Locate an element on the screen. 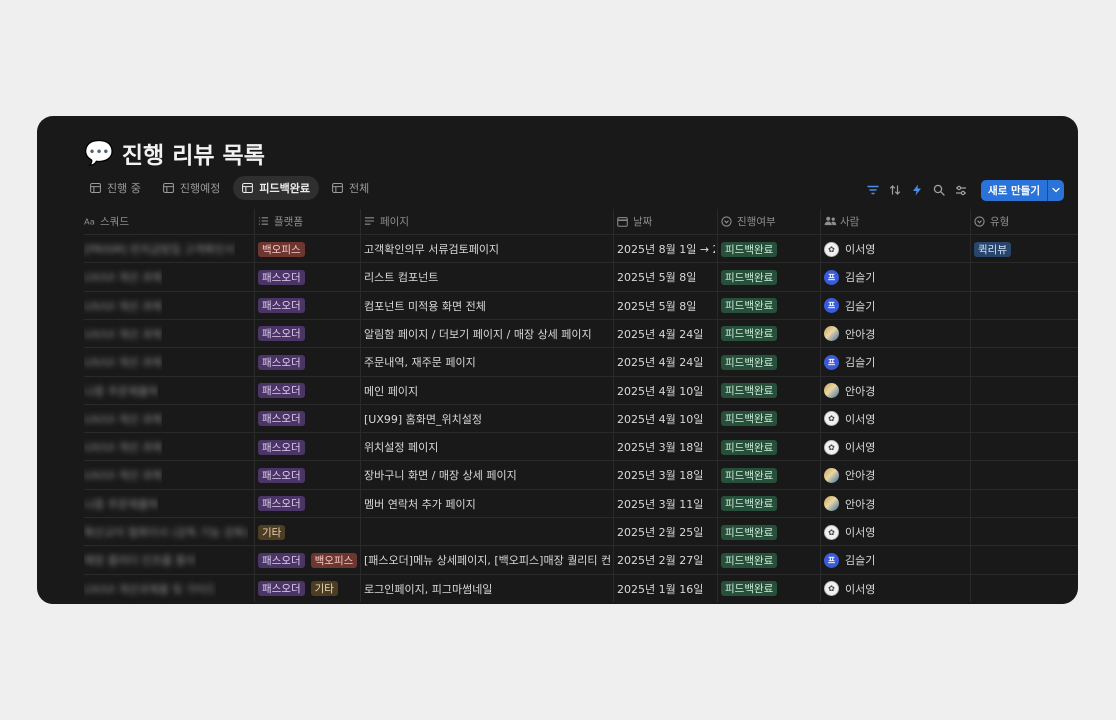 Image resolution: width=1116 pixels, height=720 pixels. search-icon is located at coordinates (938, 190).